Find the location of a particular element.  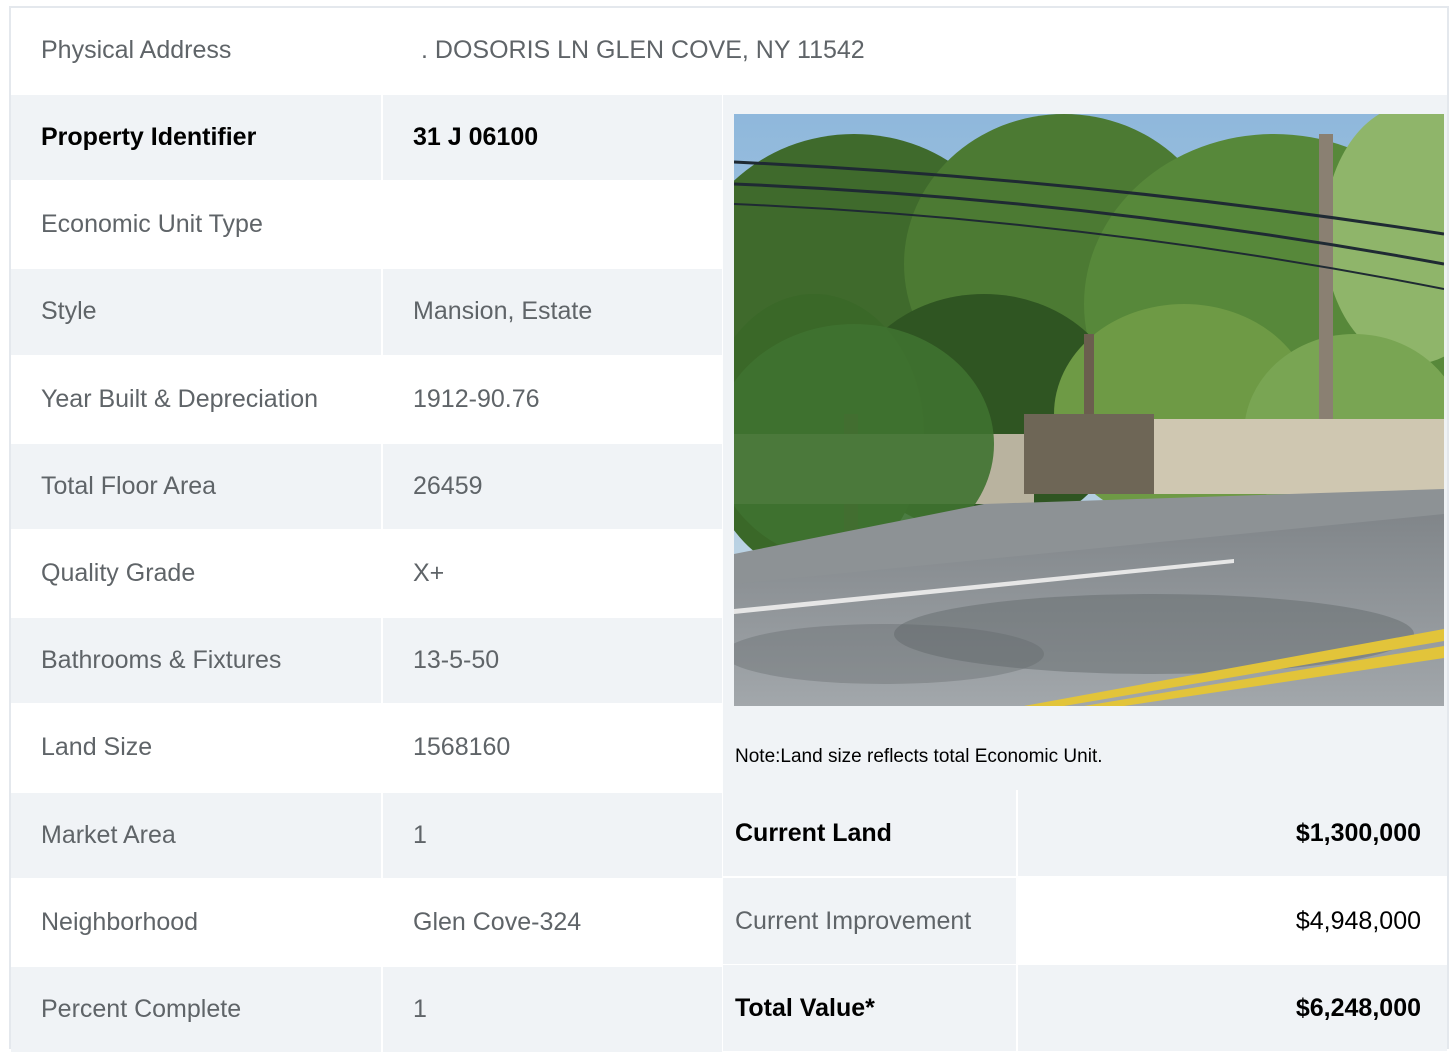

detail-value: 31 J 06100 is located at coordinates (552, 138).